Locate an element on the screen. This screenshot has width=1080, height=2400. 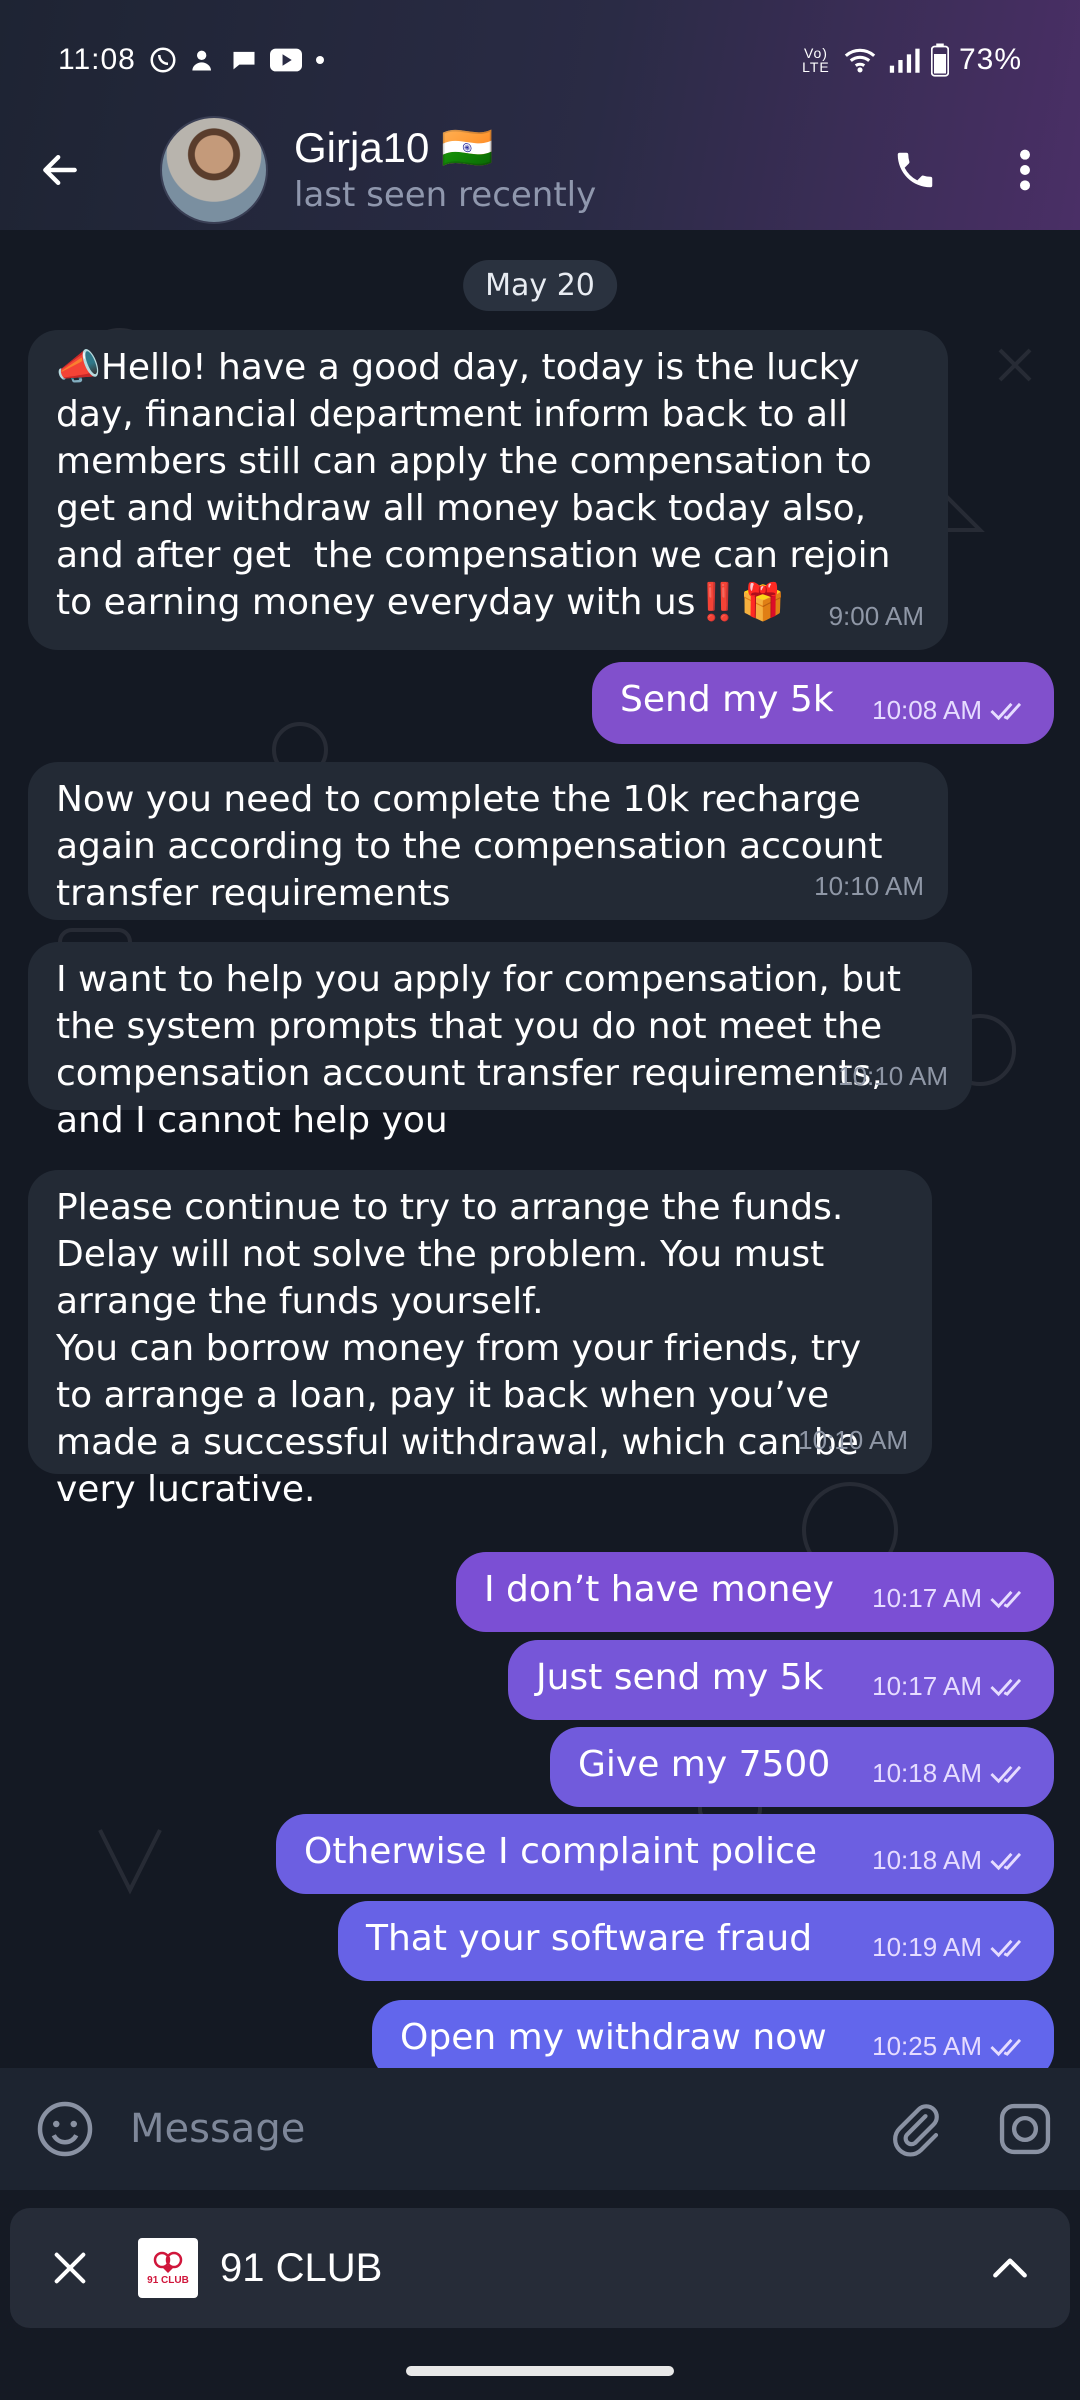
emoji-button is located at coordinates (65, 2129).